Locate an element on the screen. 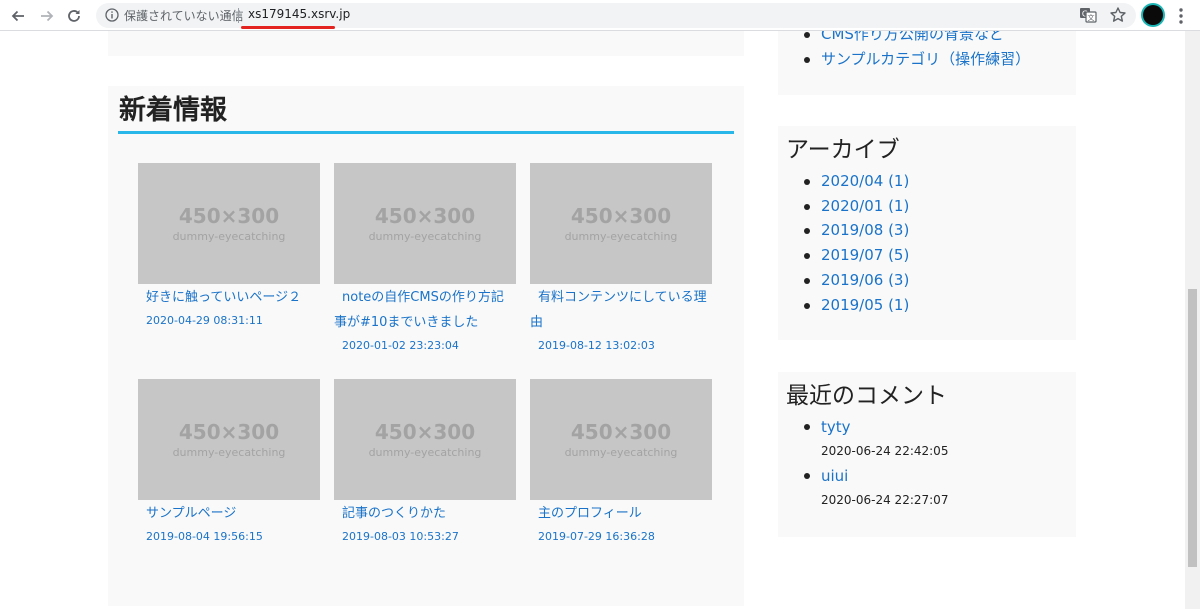 This screenshot has width=1200, height=609. forward-arrow-icon is located at coordinates (47, 16).